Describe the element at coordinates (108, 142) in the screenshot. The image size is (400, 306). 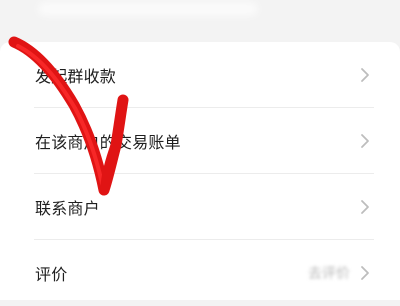
I see `menu-item-label: 在该商户的交易账单` at that location.